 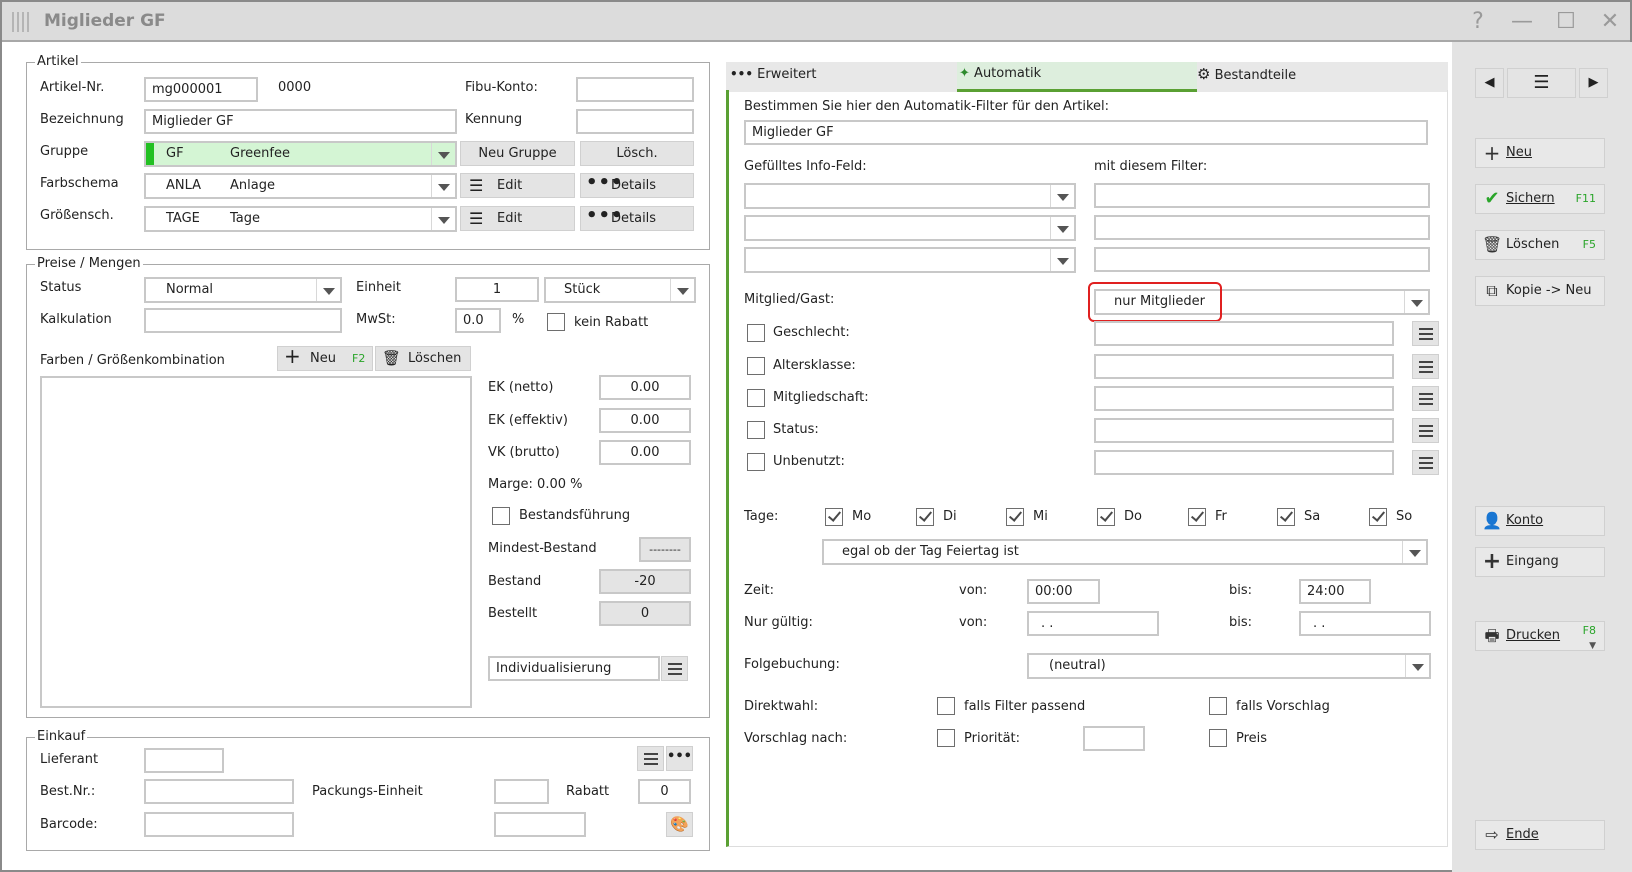 What do you see at coordinates (300, 154) in the screenshot?
I see `gruppe-select: GF Greenfee` at bounding box center [300, 154].